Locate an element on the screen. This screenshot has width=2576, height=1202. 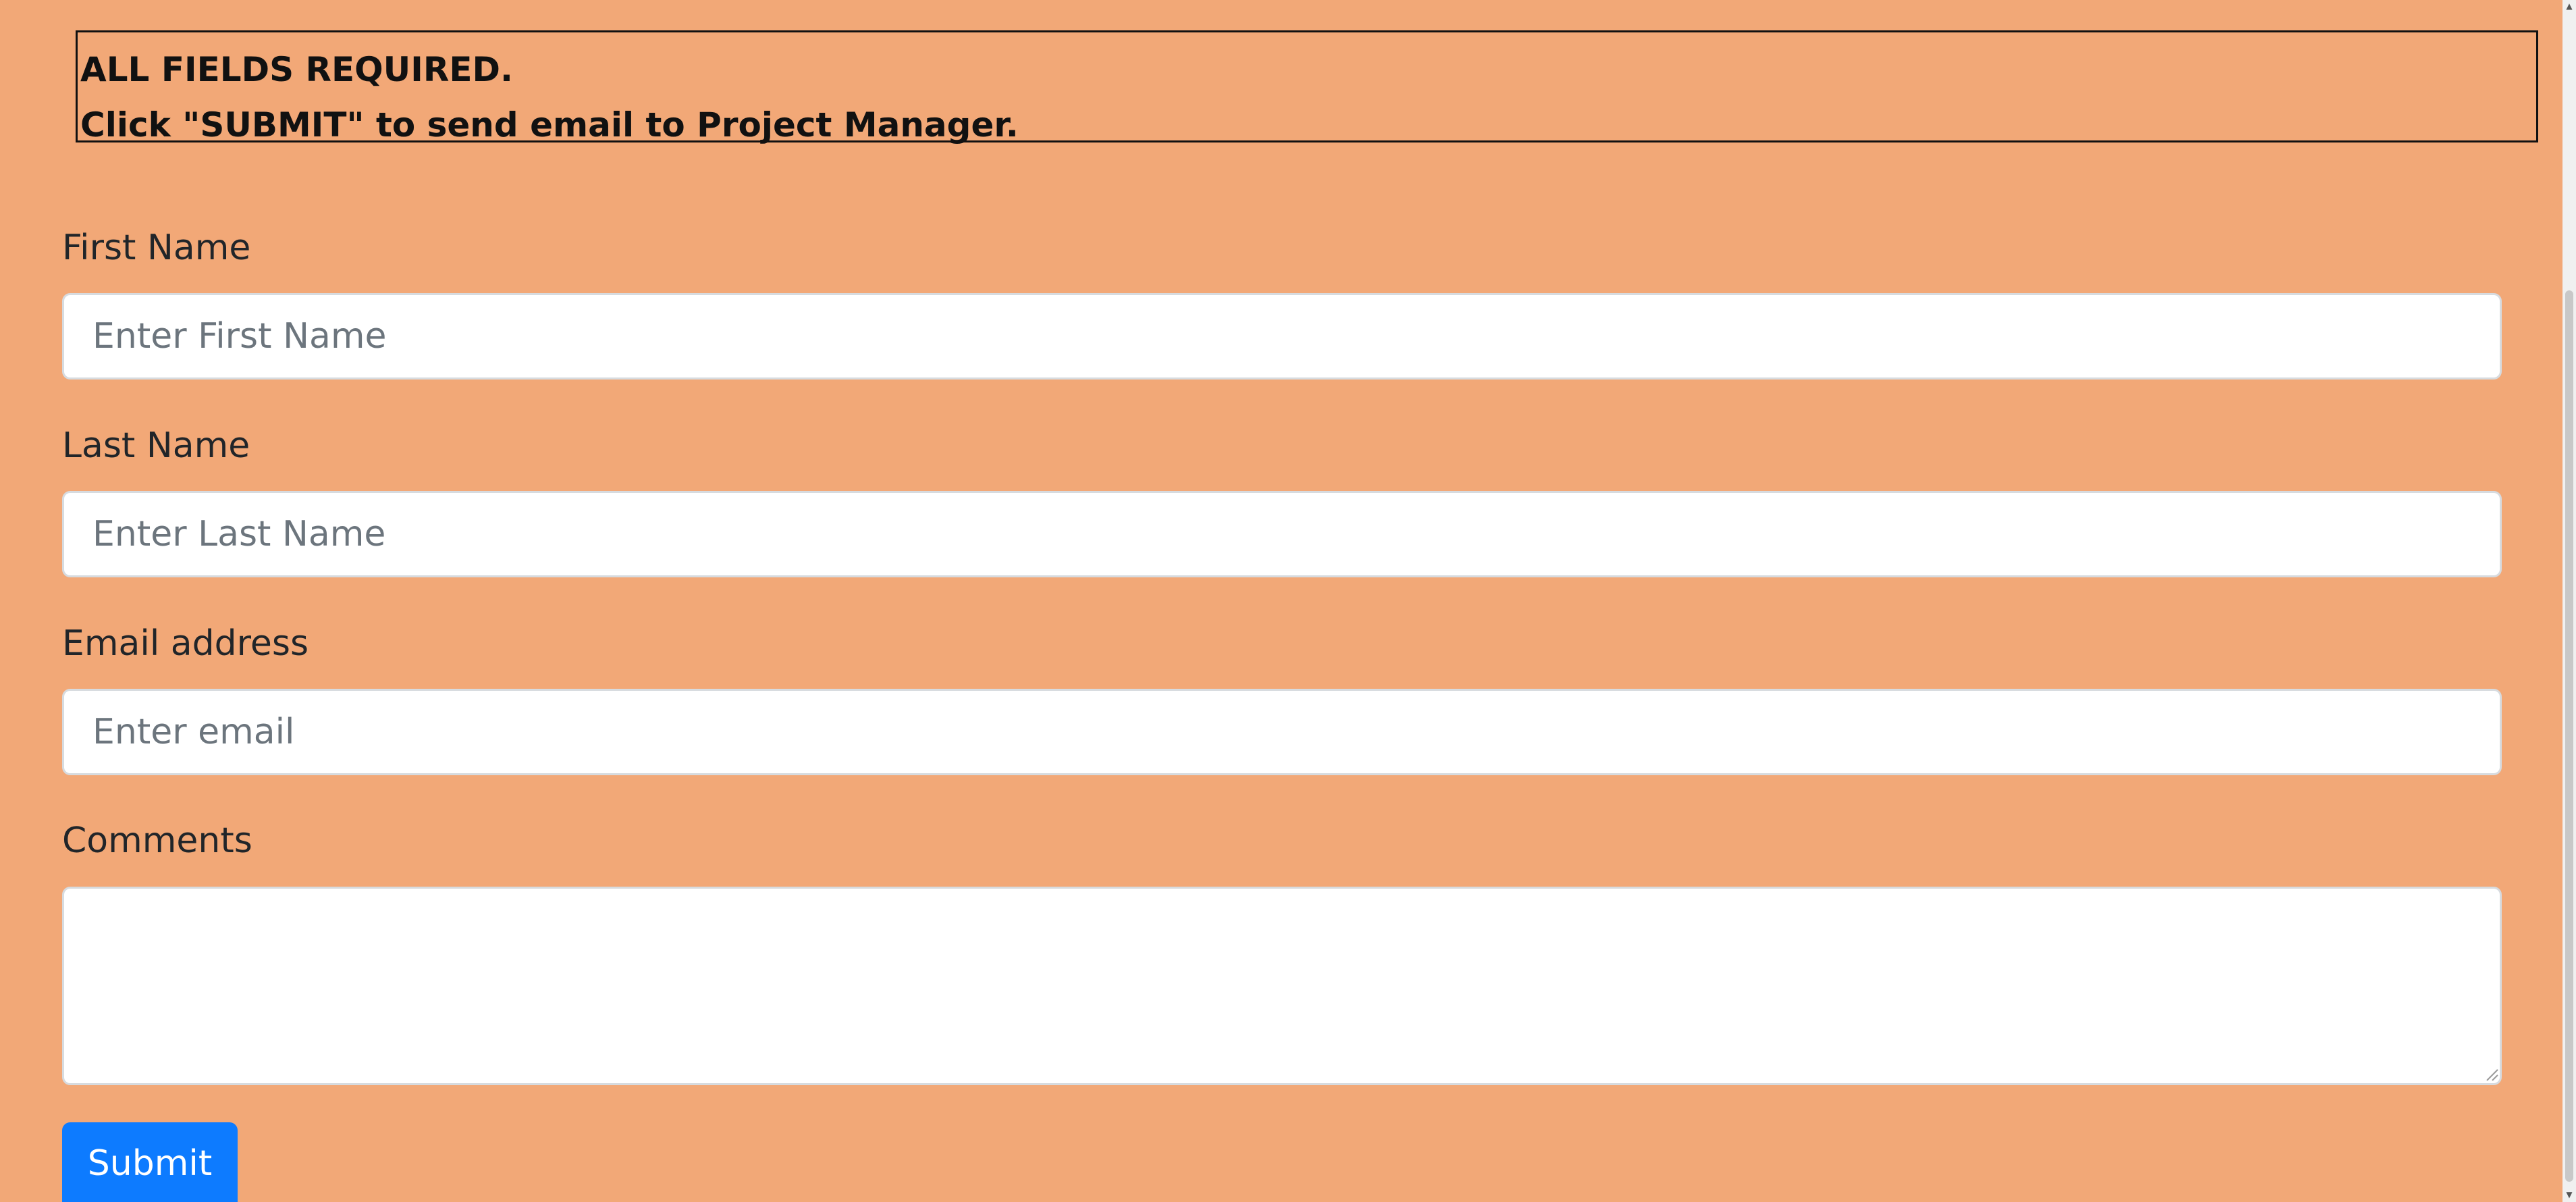
email-label: Email address is located at coordinates (185, 643).